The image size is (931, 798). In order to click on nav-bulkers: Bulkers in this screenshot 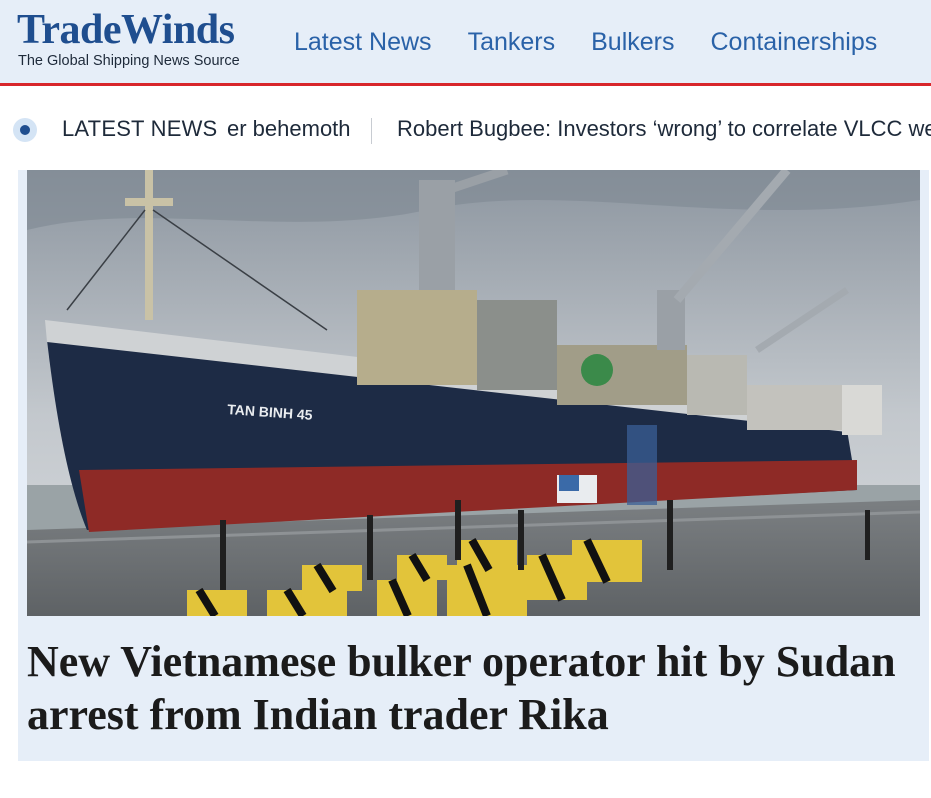, I will do `click(632, 42)`.